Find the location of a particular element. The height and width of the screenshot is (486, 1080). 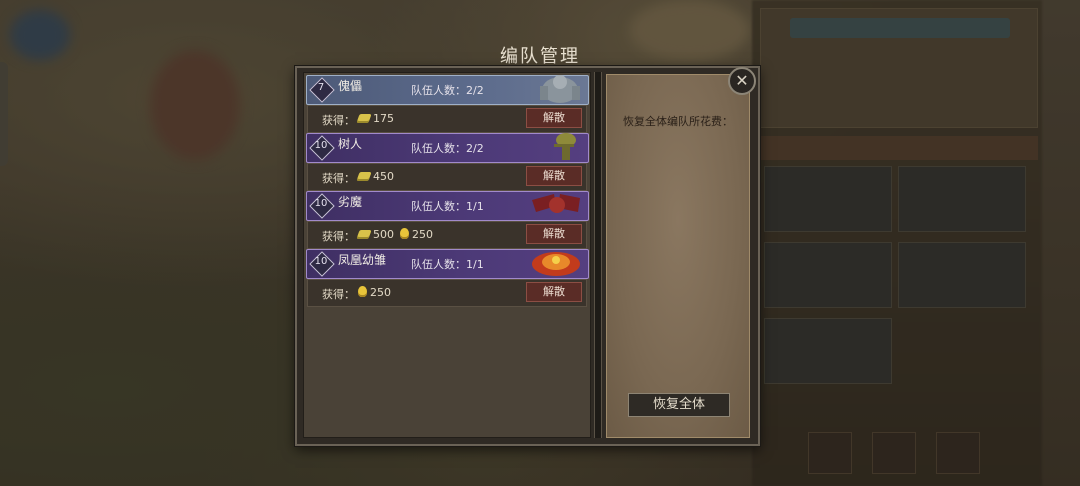

team-name: 傀儡 is located at coordinates (350, 86).